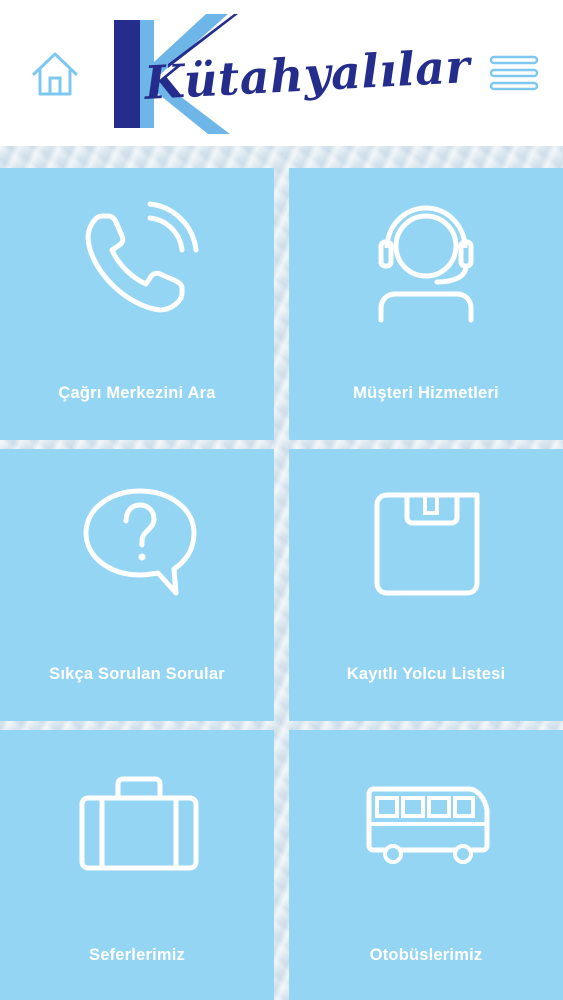 This screenshot has height=1000, width=563. What do you see at coordinates (137, 674) in the screenshot?
I see `tile-label: Sıkça Sorulan Sorular` at bounding box center [137, 674].